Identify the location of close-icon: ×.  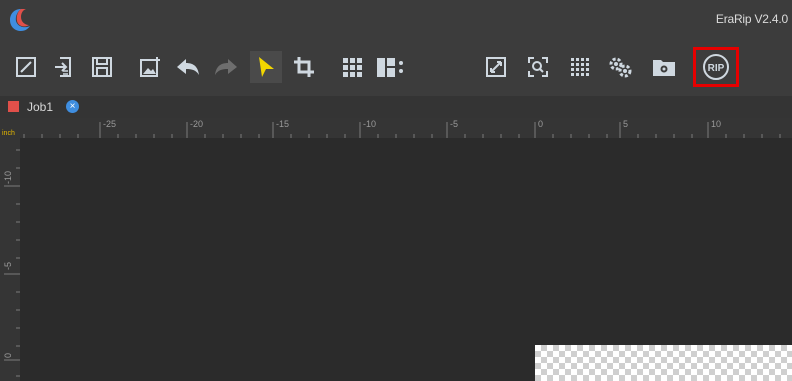
(72, 106).